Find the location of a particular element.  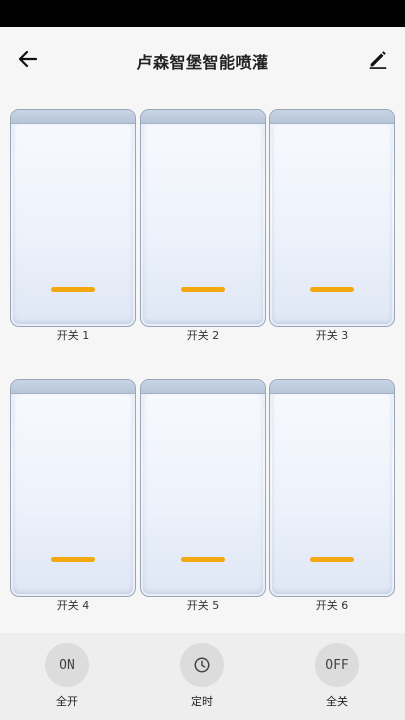

switch-cell-2: 开关 2 is located at coordinates (203, 226).